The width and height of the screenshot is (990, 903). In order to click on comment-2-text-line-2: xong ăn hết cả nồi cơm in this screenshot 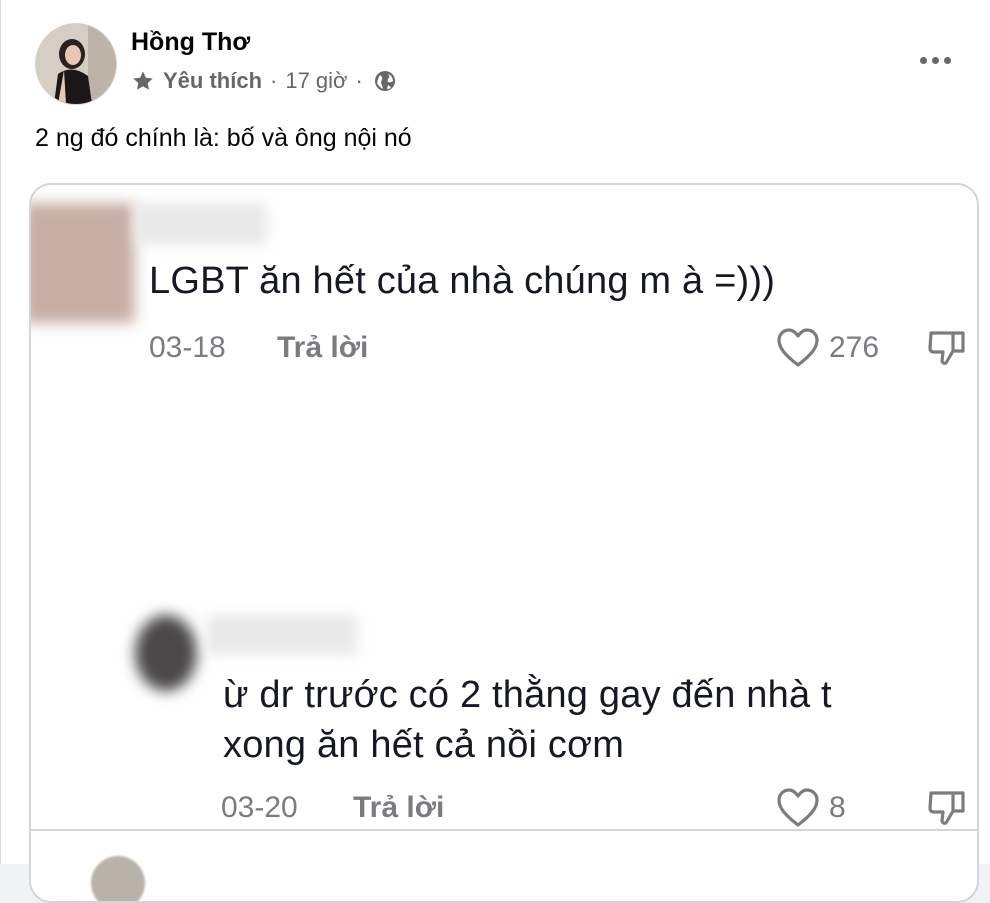, I will do `click(424, 745)`.